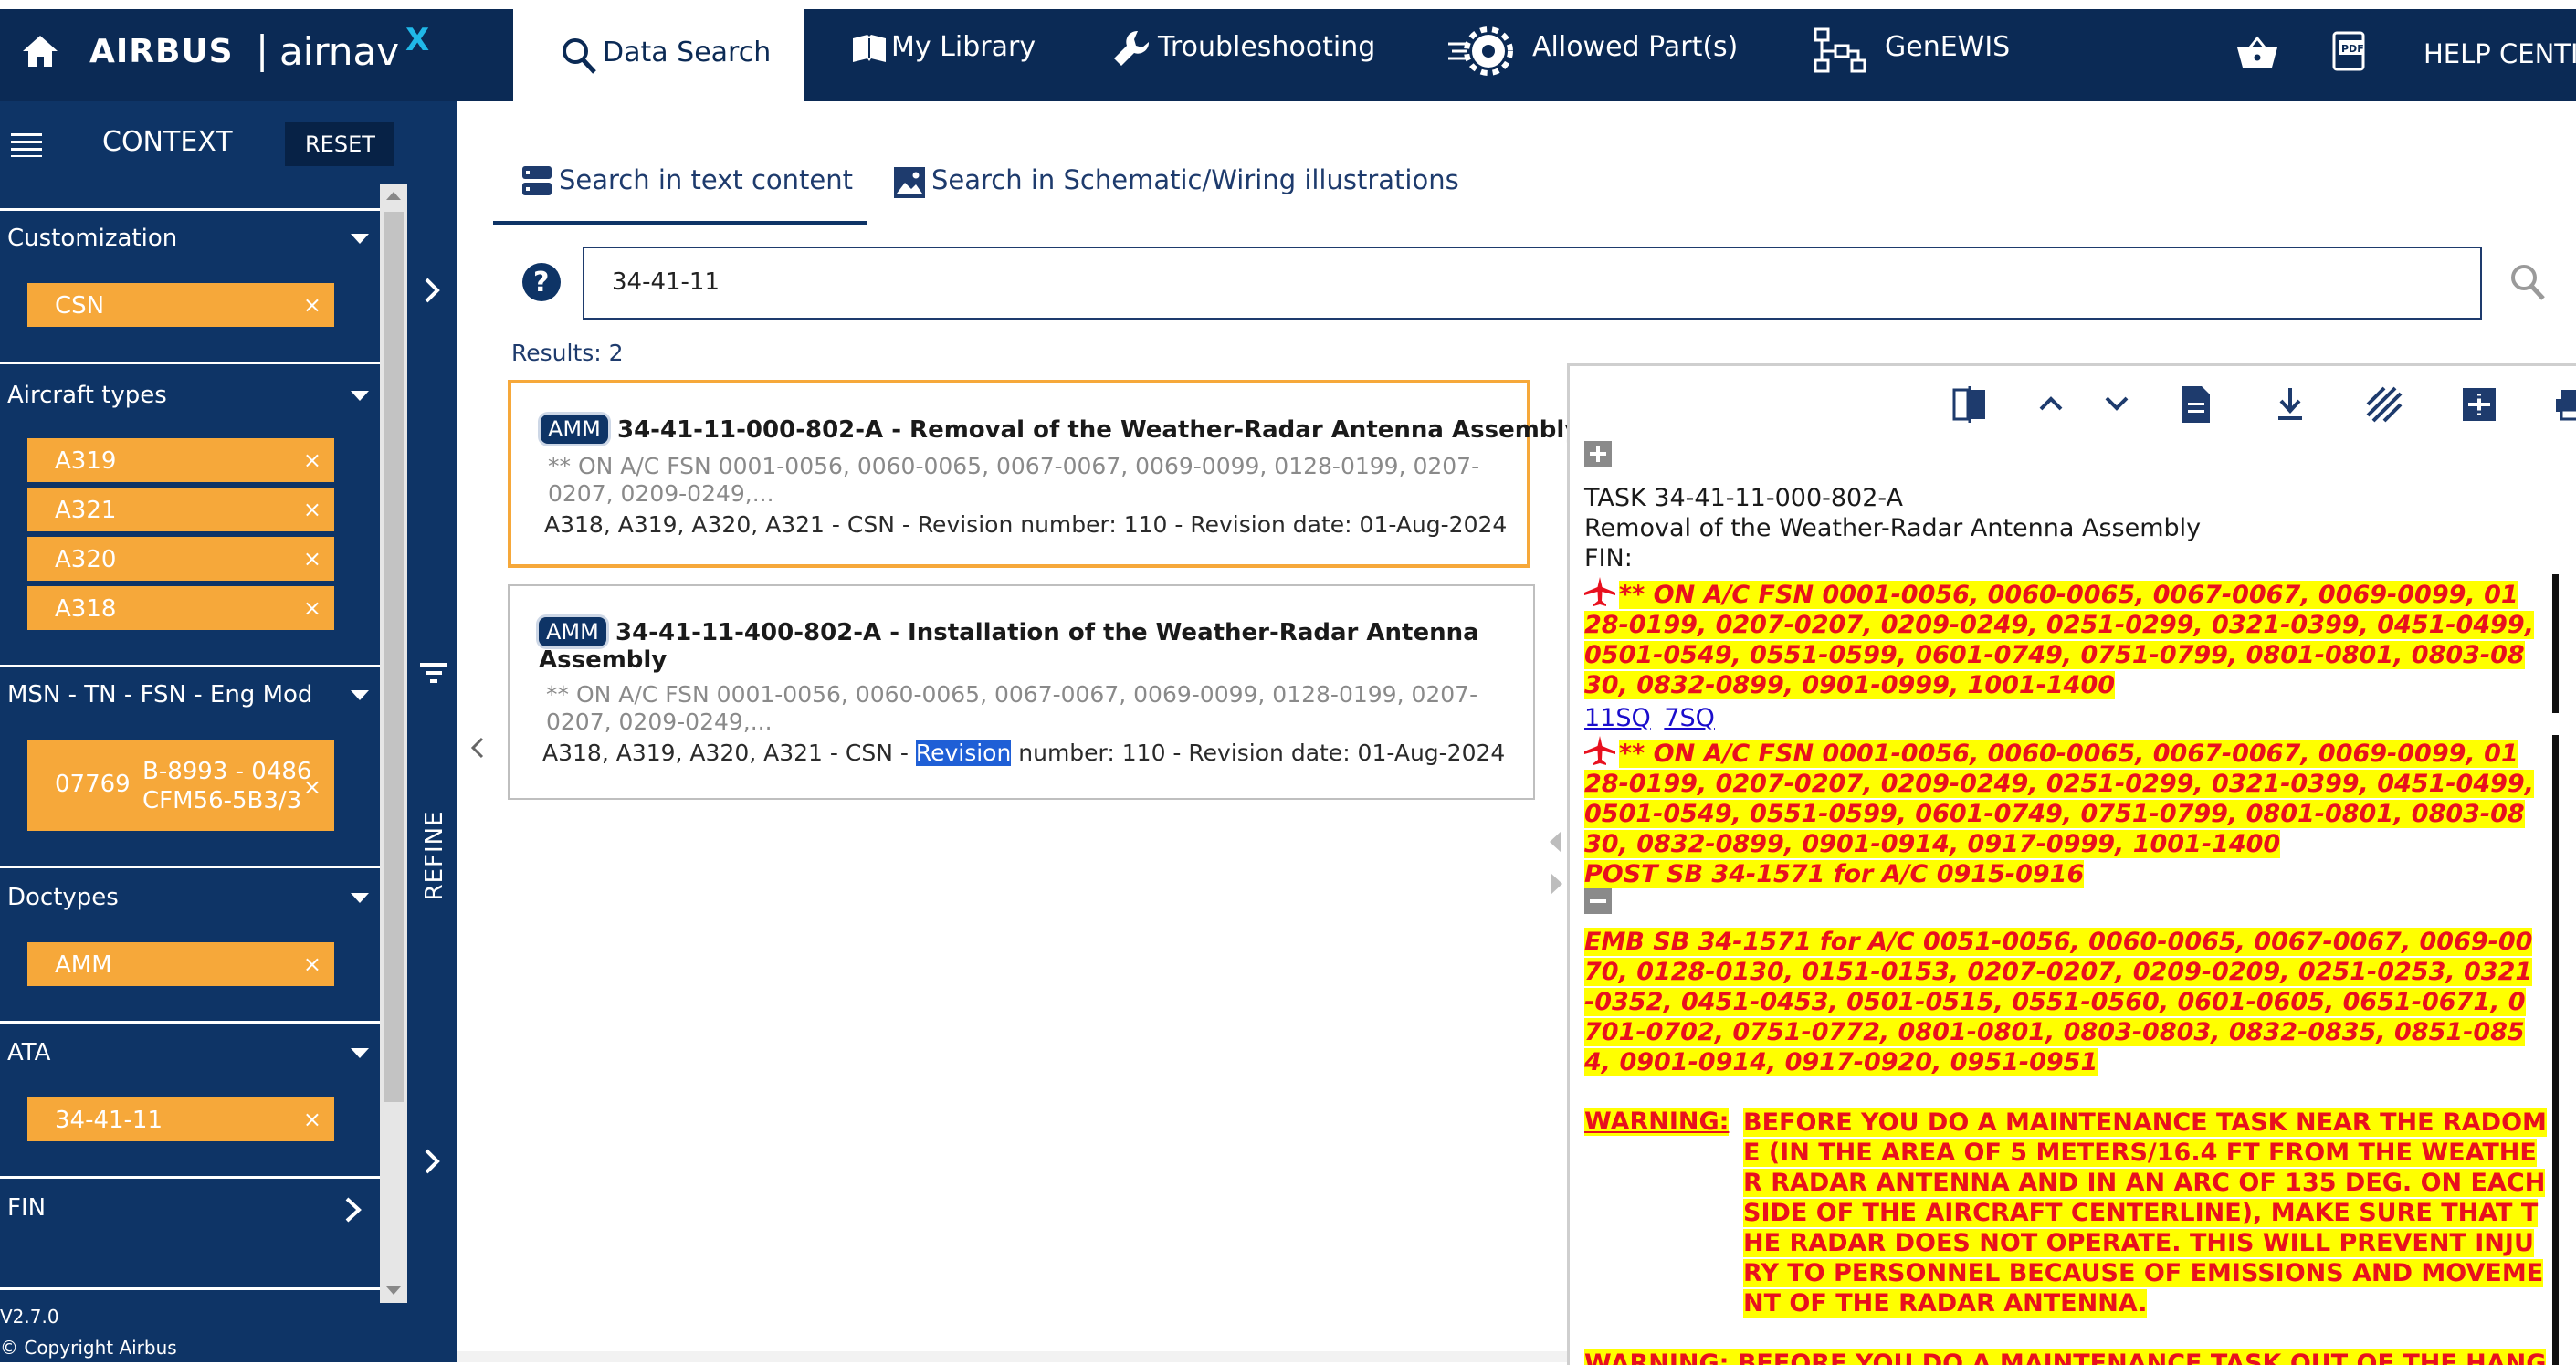 The width and height of the screenshot is (2576, 1365). What do you see at coordinates (1598, 901) in the screenshot?
I see `collapse-minus-icon` at bounding box center [1598, 901].